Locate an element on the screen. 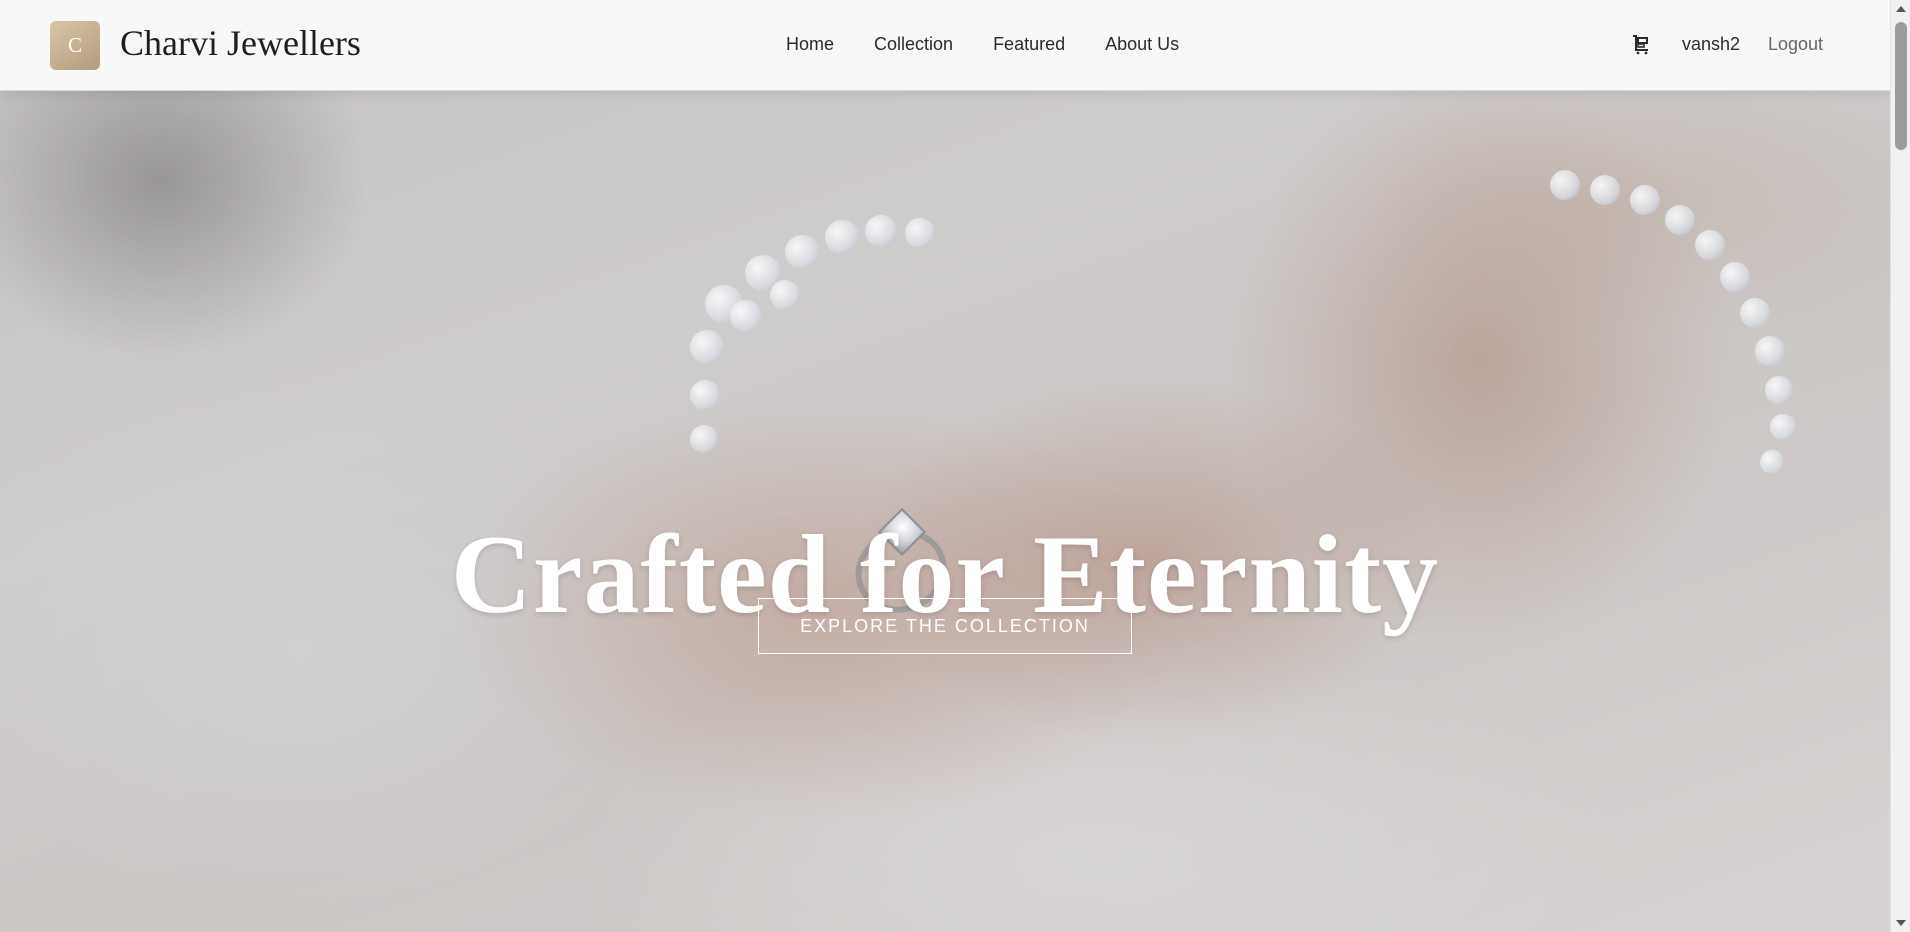  shopping-cart-icon is located at coordinates (1641, 44).